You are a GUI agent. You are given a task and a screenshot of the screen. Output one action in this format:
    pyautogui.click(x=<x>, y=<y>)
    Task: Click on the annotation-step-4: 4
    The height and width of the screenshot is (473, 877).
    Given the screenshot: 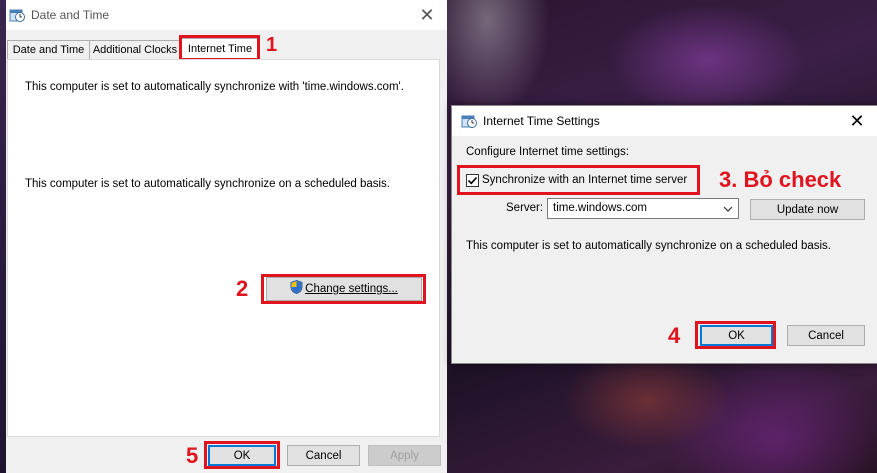 What is the action you would take?
    pyautogui.click(x=674, y=335)
    